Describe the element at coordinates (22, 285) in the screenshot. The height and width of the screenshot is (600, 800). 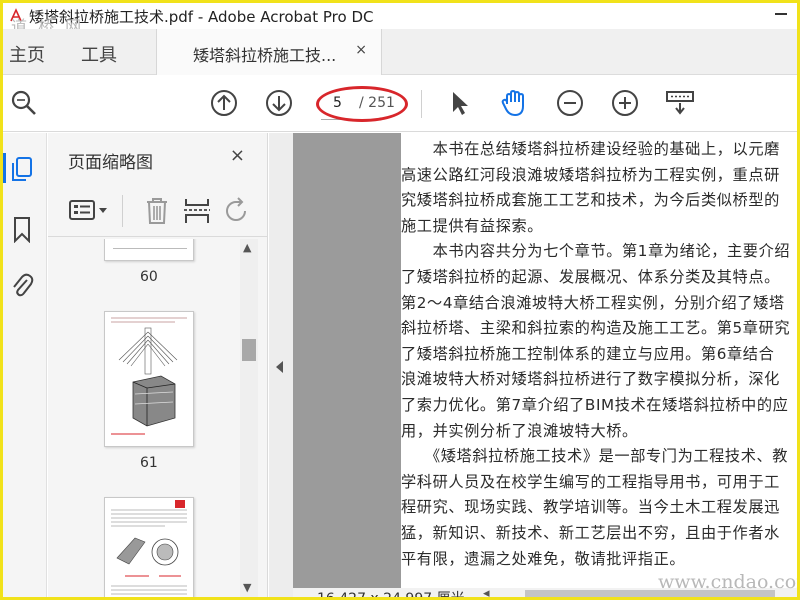
I see `attachment-icon` at that location.